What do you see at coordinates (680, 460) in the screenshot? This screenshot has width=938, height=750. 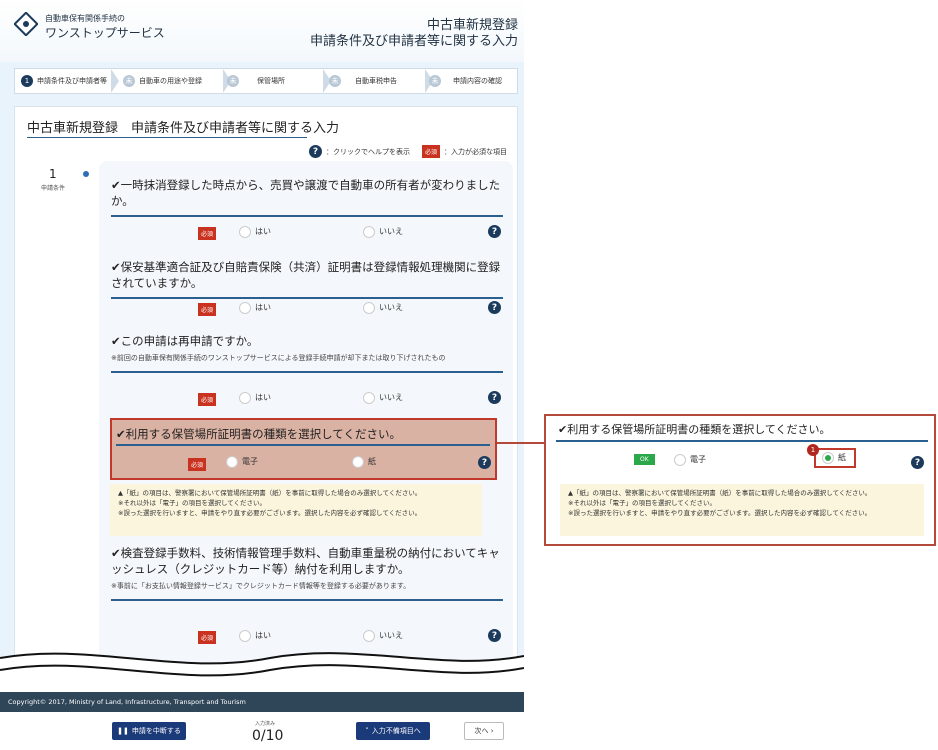 I see `zoom-electronic-radio` at bounding box center [680, 460].